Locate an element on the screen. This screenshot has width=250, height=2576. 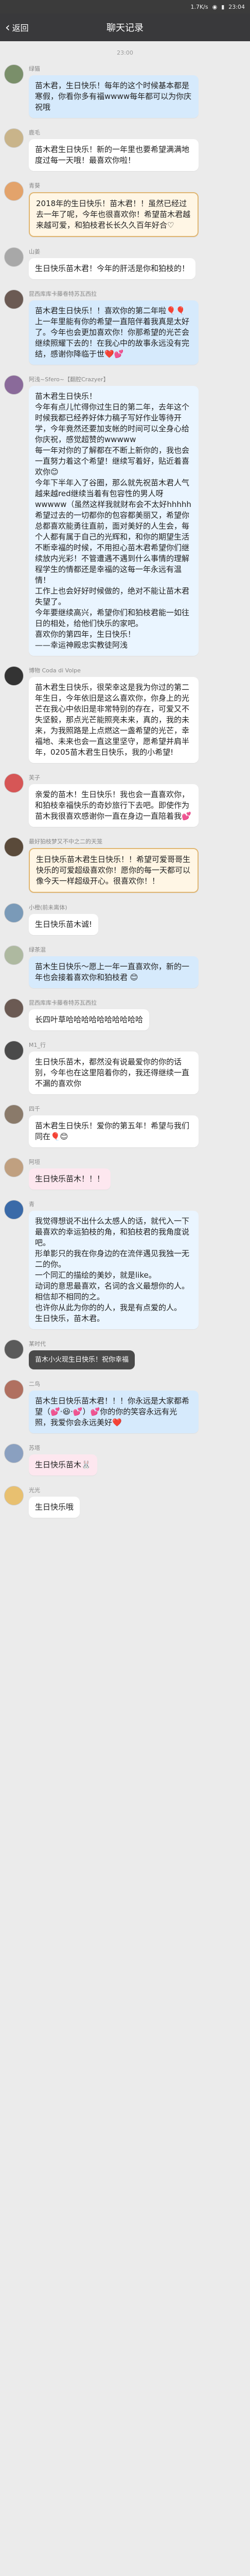
message-body: 某时代 苗木小火现生日快乐！祝你幸福 is located at coordinates (82, 1354).